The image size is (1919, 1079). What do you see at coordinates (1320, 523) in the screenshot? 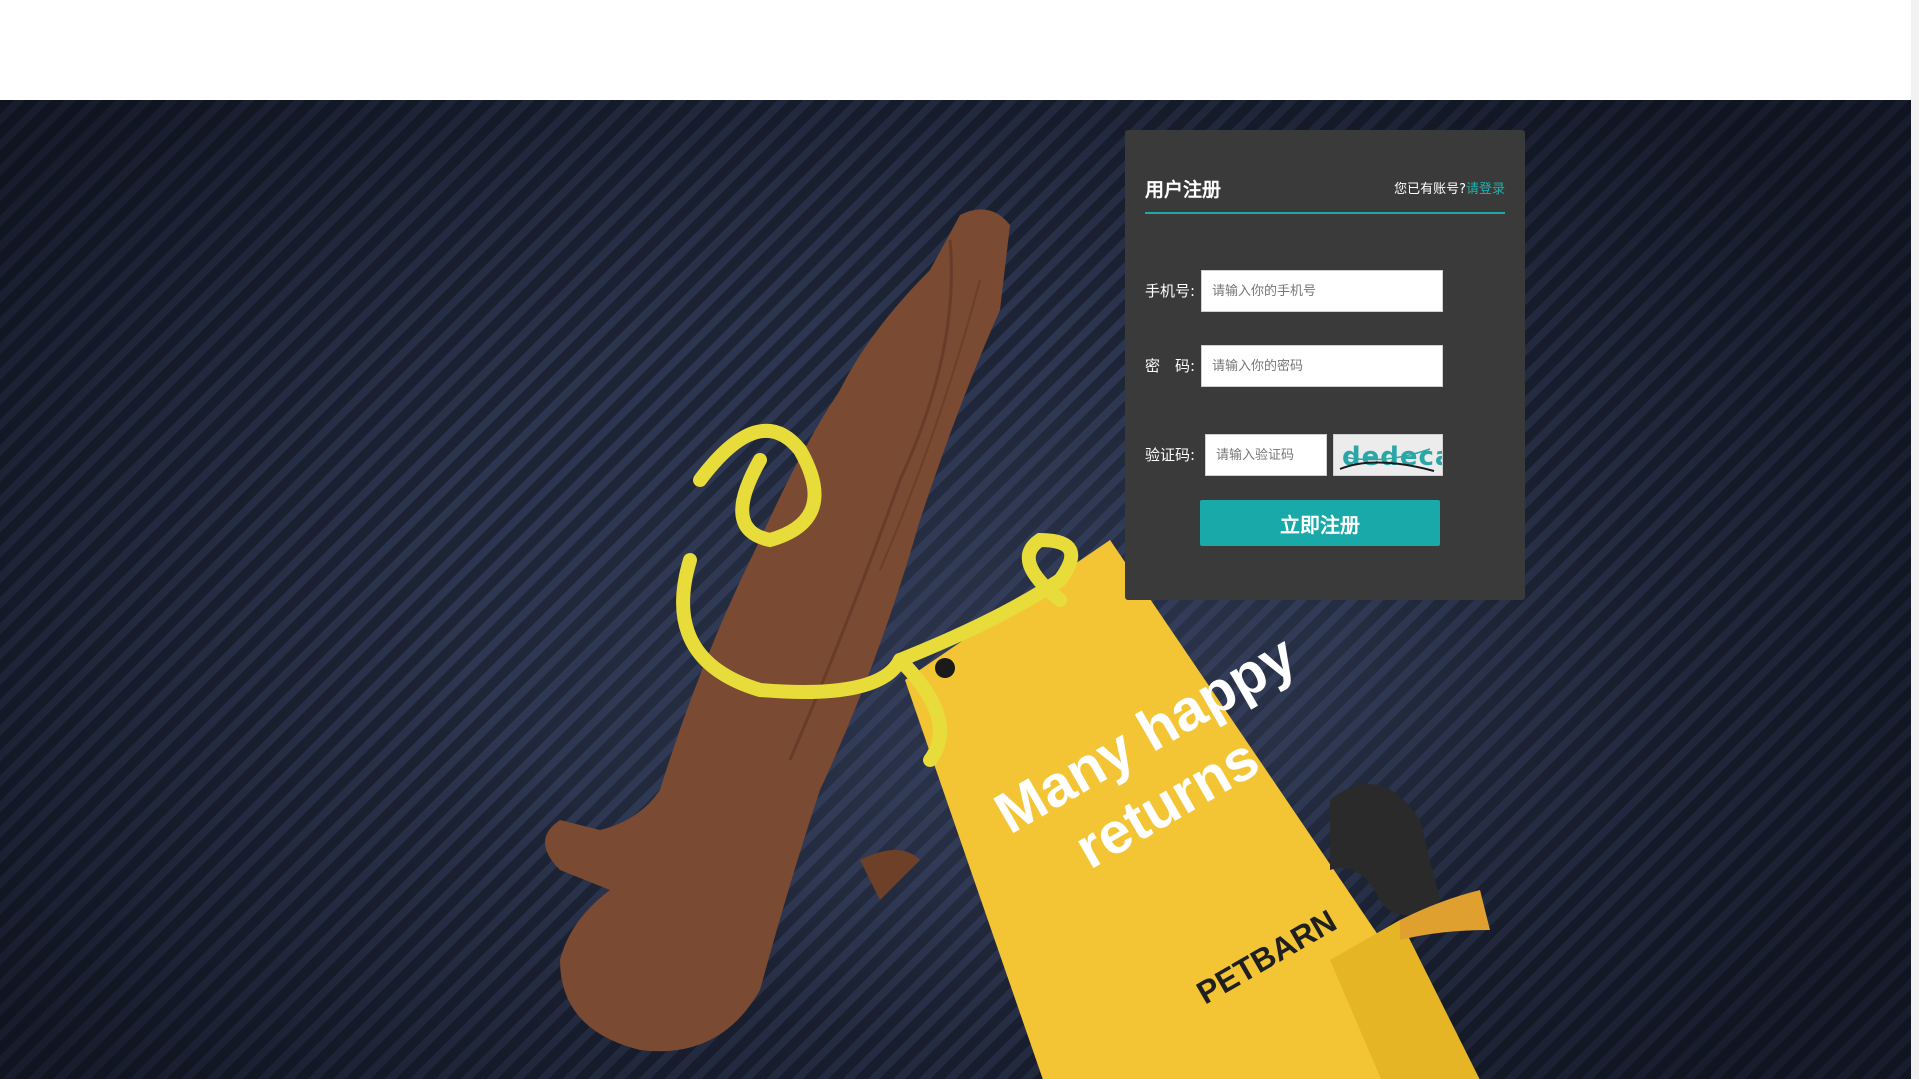
I see `register-submit-button: 立即注册` at bounding box center [1320, 523].